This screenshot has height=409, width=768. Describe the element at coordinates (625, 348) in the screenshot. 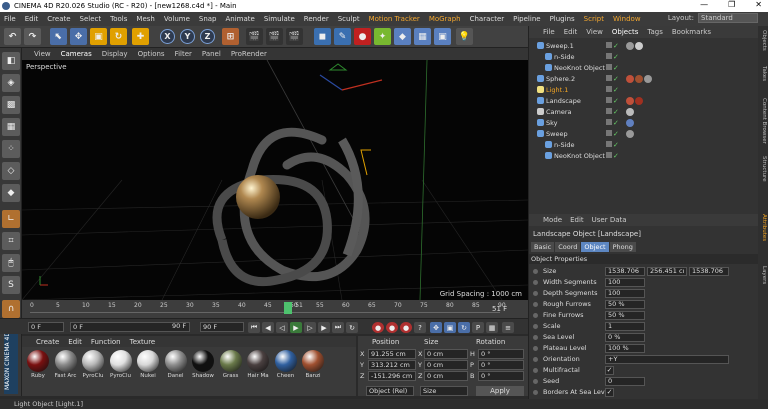

I see `property-value-field: 100 %` at that location.